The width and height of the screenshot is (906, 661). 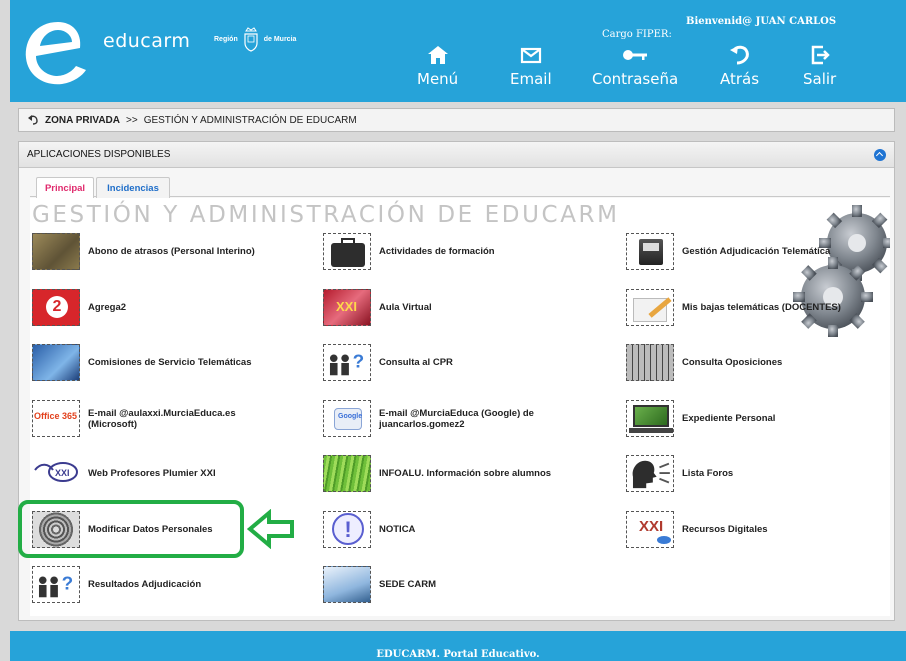 I want to click on app-infoalu: INFOALU. Información sobre alumnos, so click(x=437, y=473).